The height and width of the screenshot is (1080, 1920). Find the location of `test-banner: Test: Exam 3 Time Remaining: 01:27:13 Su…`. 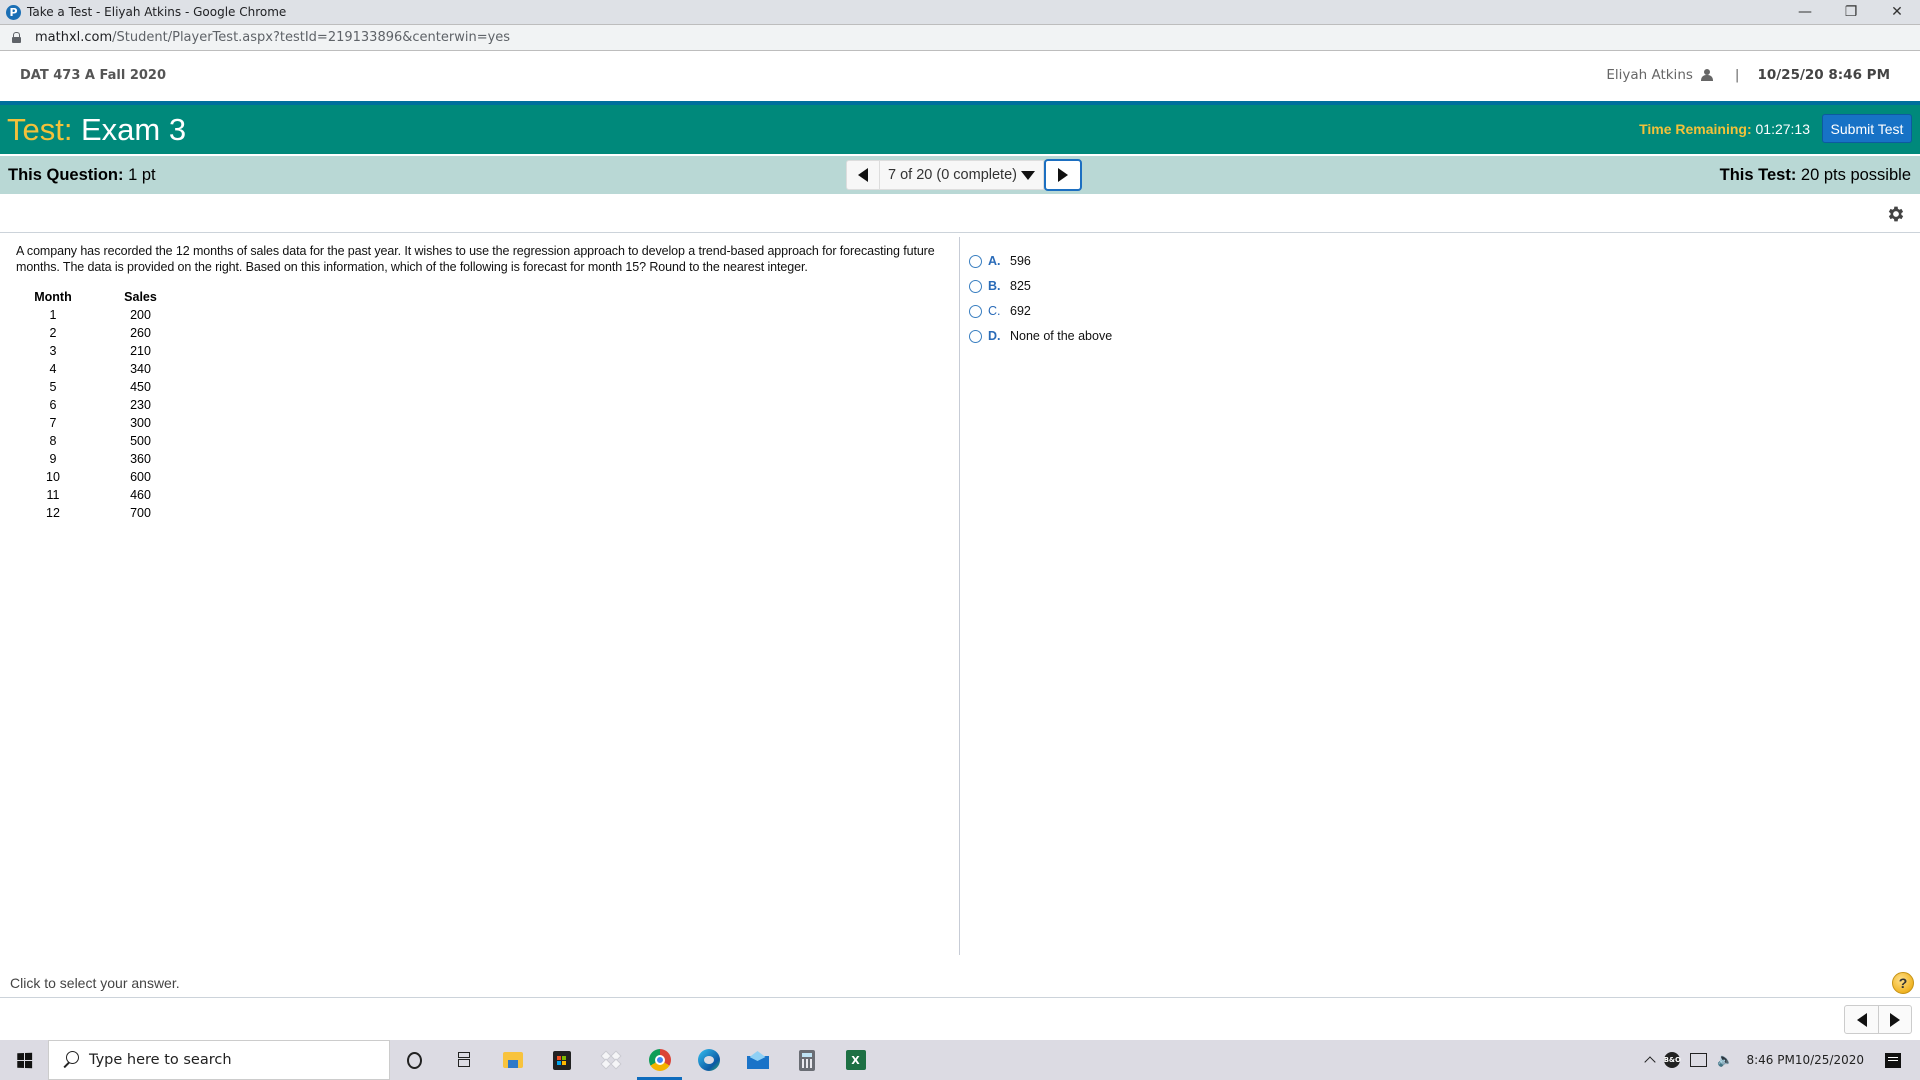

test-banner: Test: Exam 3 Time Remaining: 01:27:13 Su… is located at coordinates (960, 127).